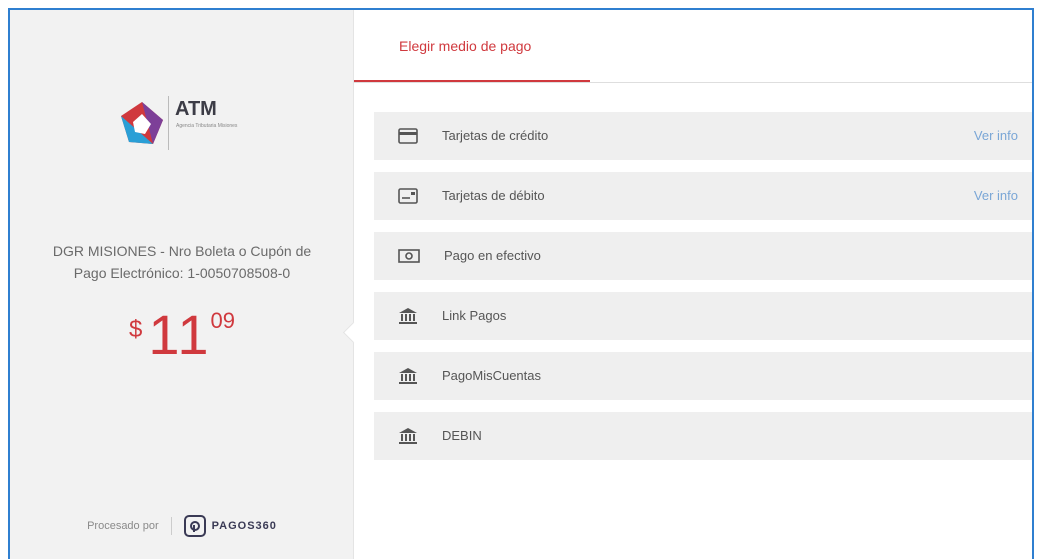  Describe the element at coordinates (703, 136) in the screenshot. I see `method-credit-card: Tarjetas de crédito Ver info` at that location.